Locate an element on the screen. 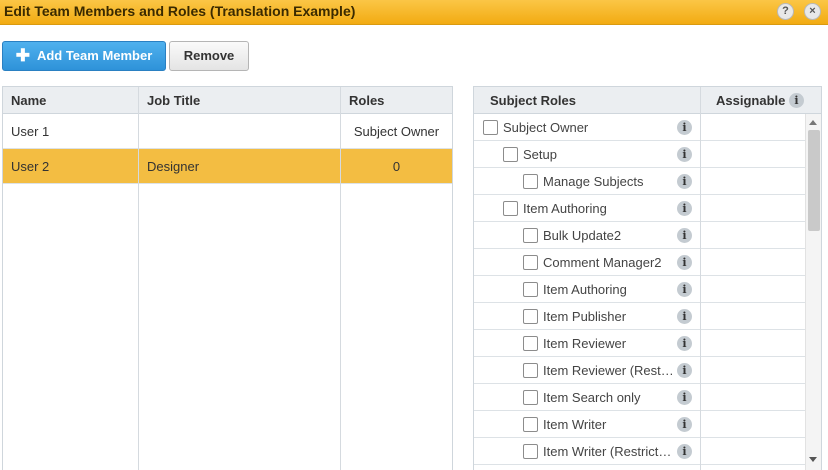  scroll-down-arrow-icon is located at coordinates (813, 459).